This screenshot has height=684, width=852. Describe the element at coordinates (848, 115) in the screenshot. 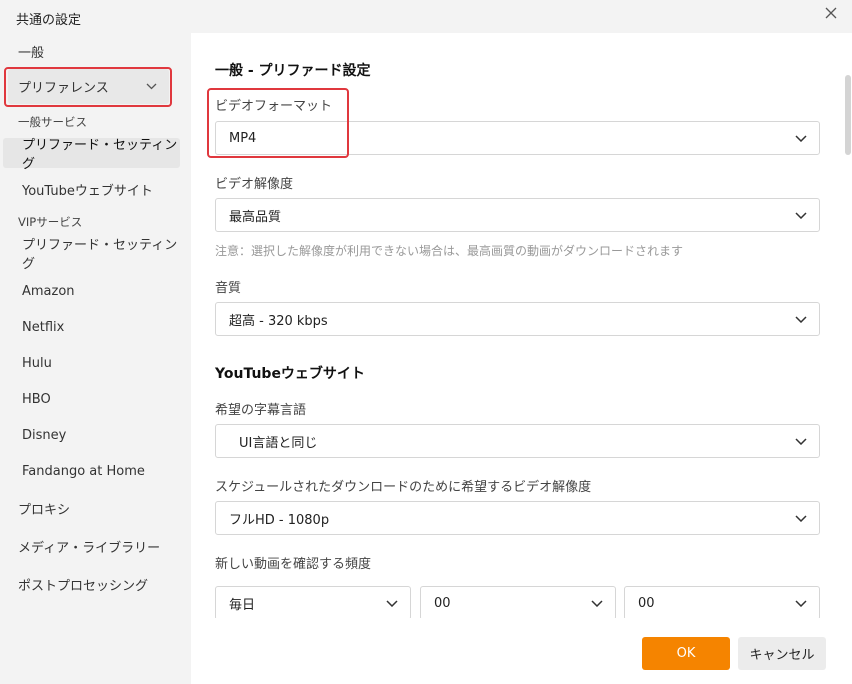

I see `scrollbar-thumb` at that location.